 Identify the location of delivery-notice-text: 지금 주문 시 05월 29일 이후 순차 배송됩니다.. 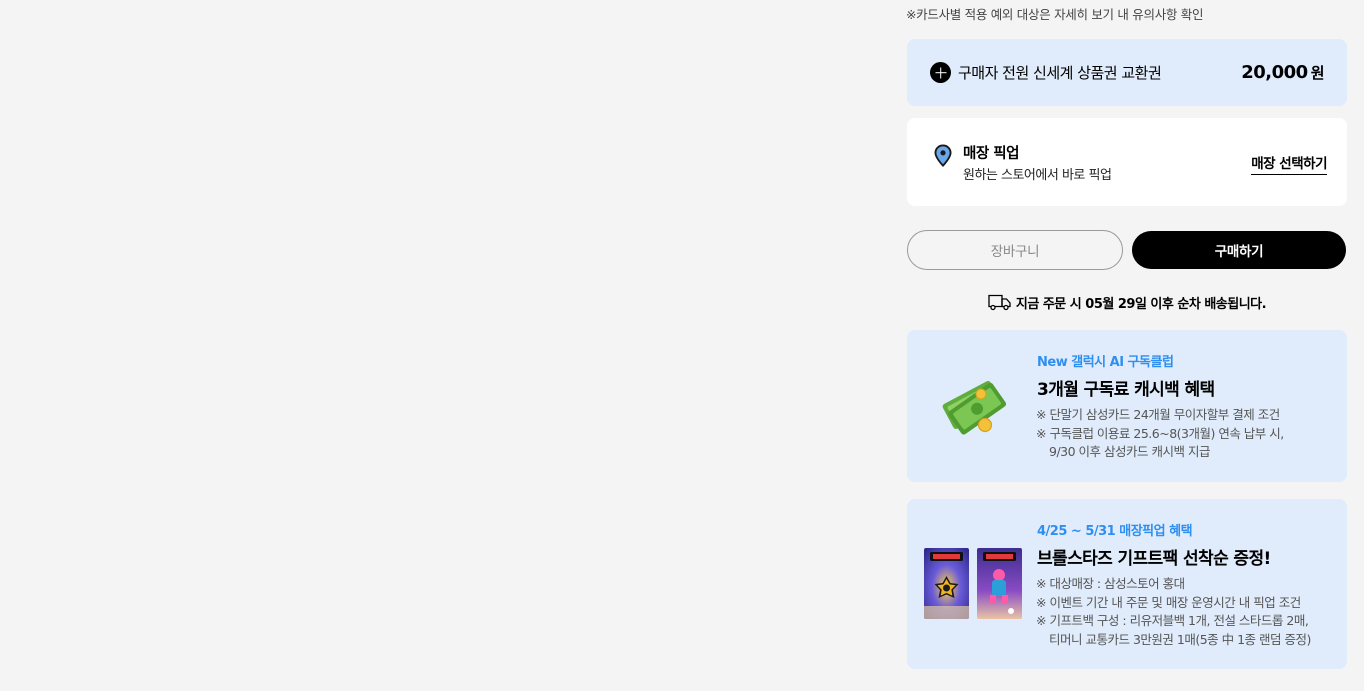
(1141, 304).